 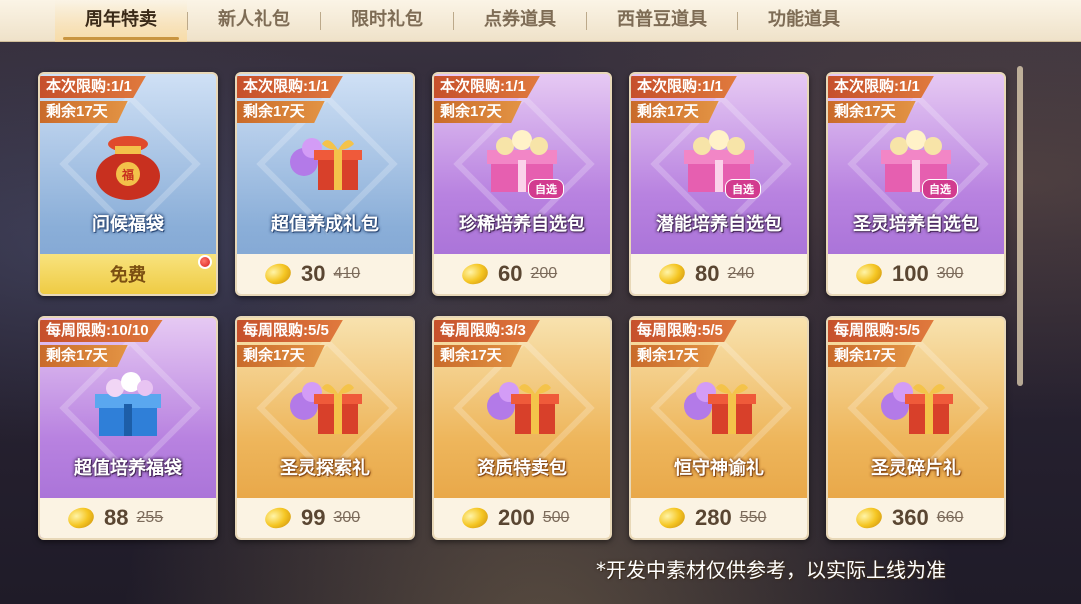 I want to click on current-price: 100, so click(x=910, y=273).